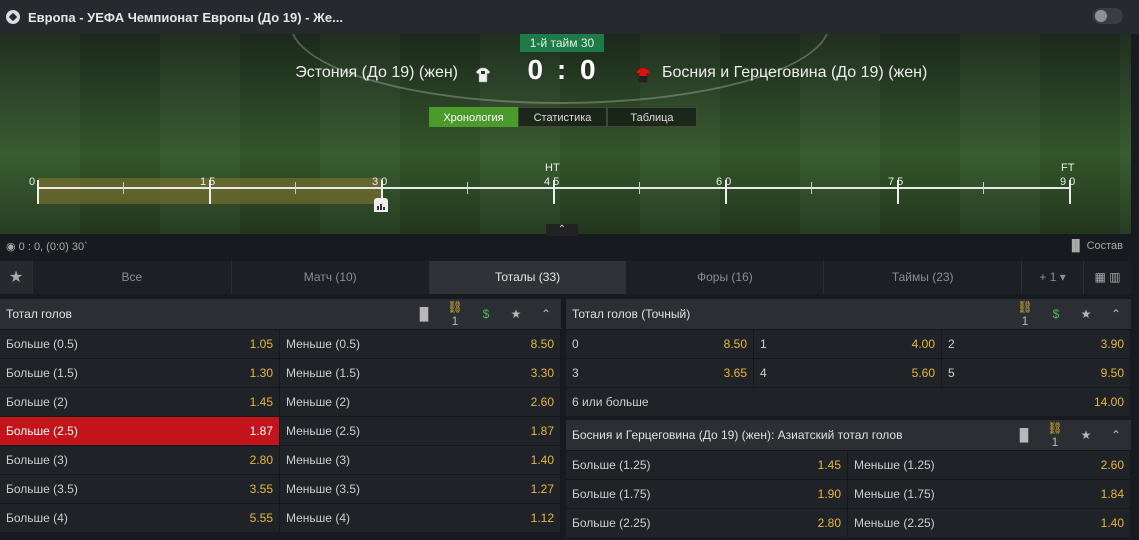 This screenshot has width=1139, height=540. Describe the element at coordinates (32, 182) in the screenshot. I see `timeline-label: 0` at that location.